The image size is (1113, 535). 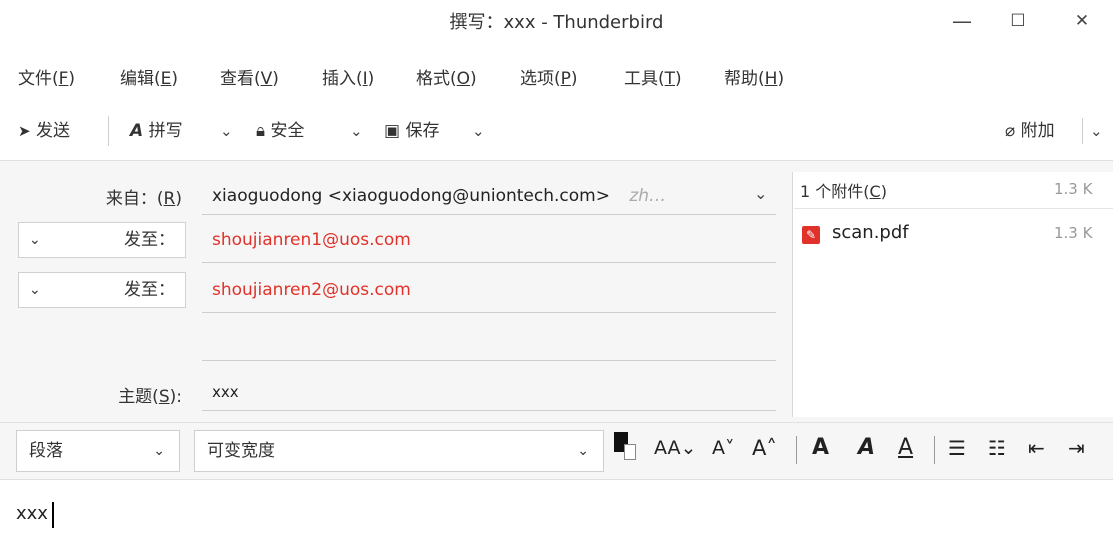 What do you see at coordinates (463, 79) in the screenshot?
I see `menu-accesskey: O` at bounding box center [463, 79].